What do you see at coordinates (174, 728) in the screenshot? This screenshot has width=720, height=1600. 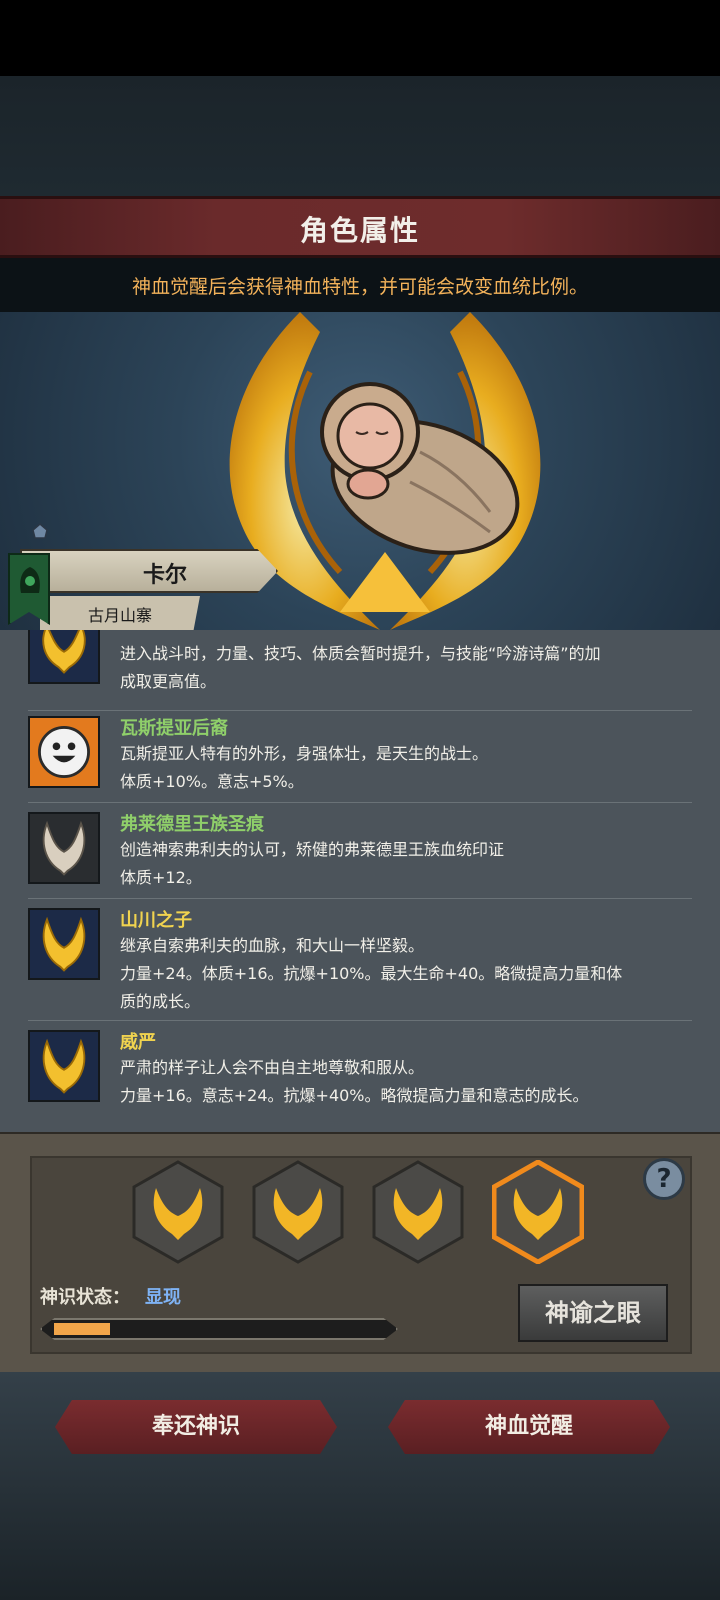 I see `trait-name: 瓦斯提亚后裔` at bounding box center [174, 728].